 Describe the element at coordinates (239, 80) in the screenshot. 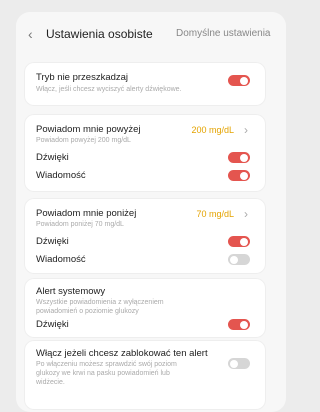

I see `dnd-toggle` at that location.